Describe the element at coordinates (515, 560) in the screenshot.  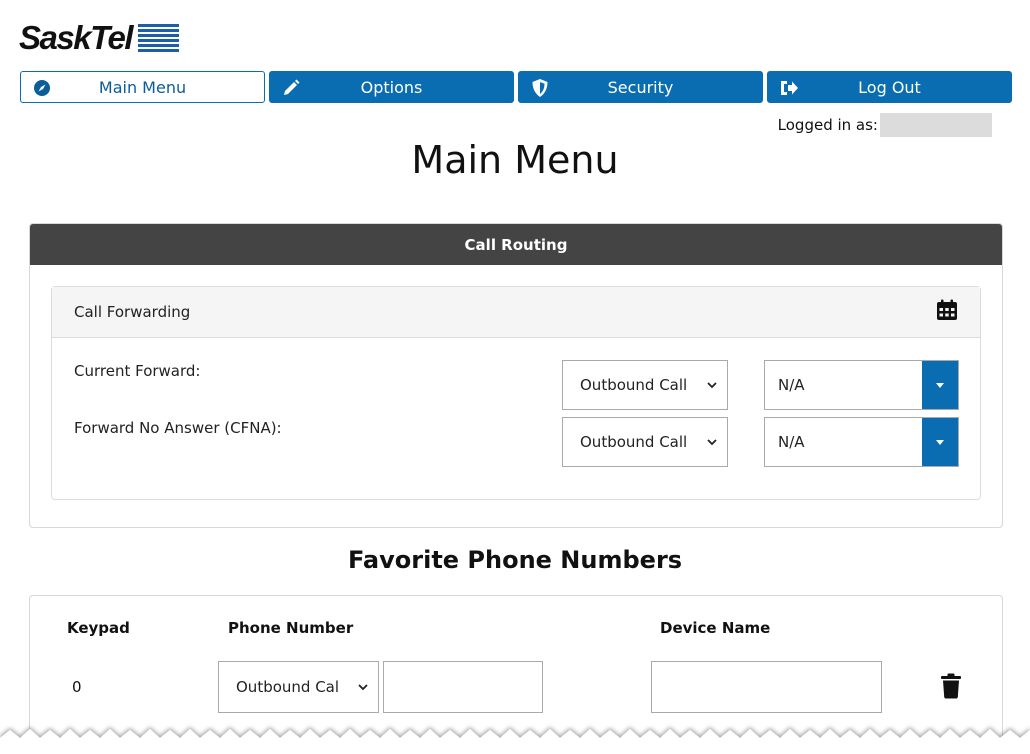
I see `favorites-title: Favorite Phone Numbers` at that location.